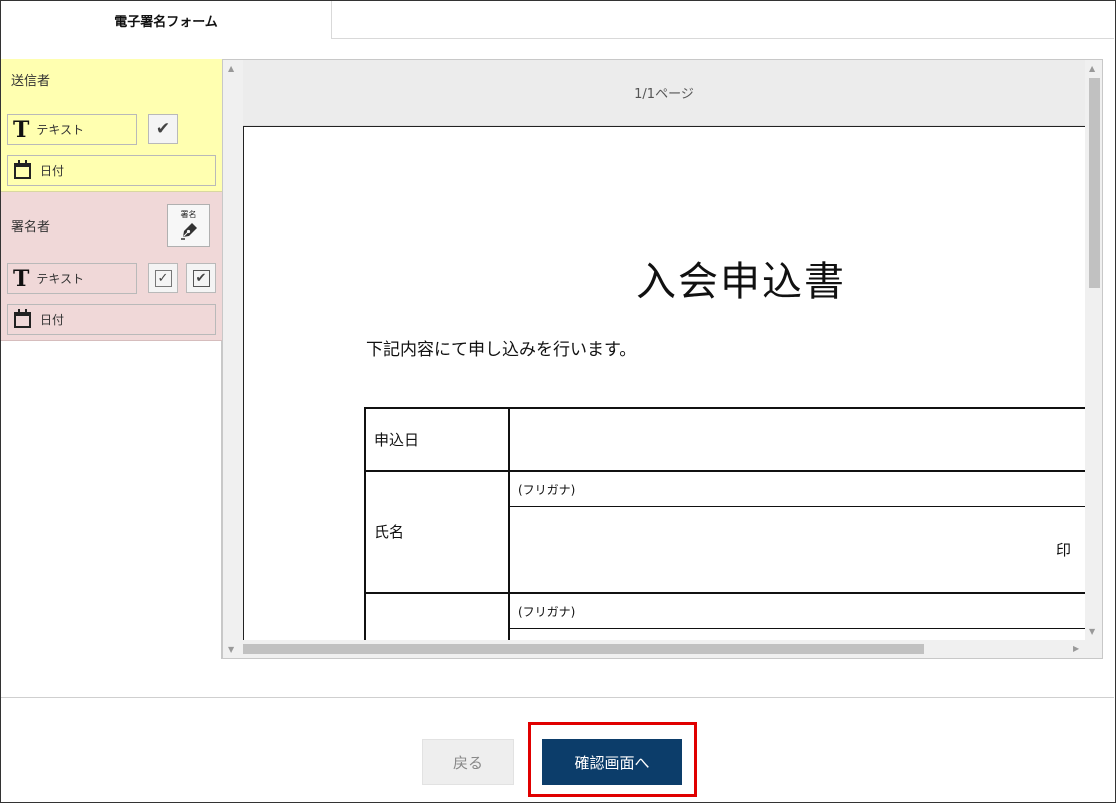 The width and height of the screenshot is (1116, 803). Describe the element at coordinates (232, 359) in the screenshot. I see `left-scroll-gutter: ▲ ▼` at that location.